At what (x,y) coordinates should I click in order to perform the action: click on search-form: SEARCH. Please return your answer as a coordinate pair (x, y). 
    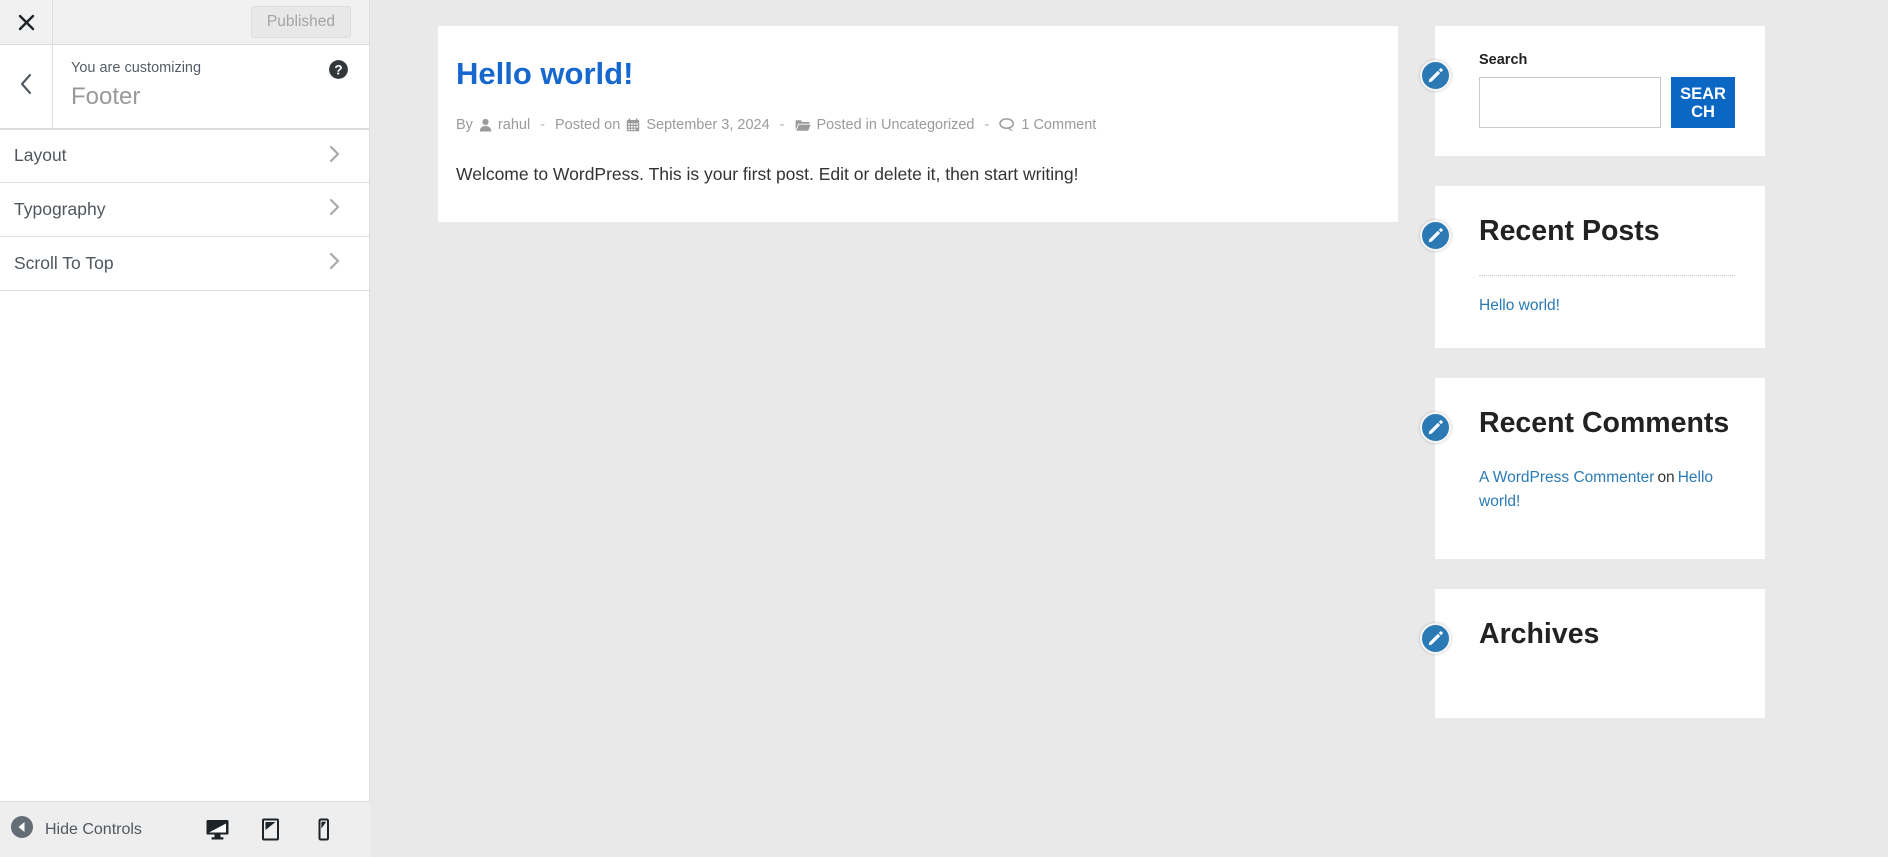
    Looking at the image, I should click on (1607, 103).